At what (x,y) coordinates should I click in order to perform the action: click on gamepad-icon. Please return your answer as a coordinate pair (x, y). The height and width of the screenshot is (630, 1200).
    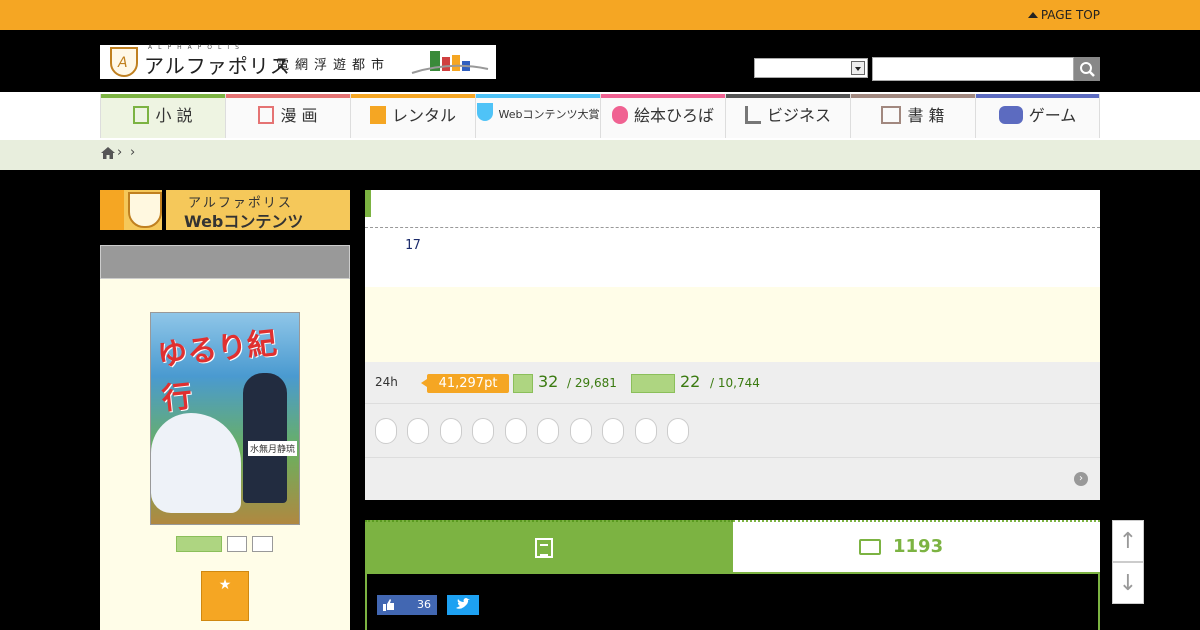
    Looking at the image, I should click on (1010, 115).